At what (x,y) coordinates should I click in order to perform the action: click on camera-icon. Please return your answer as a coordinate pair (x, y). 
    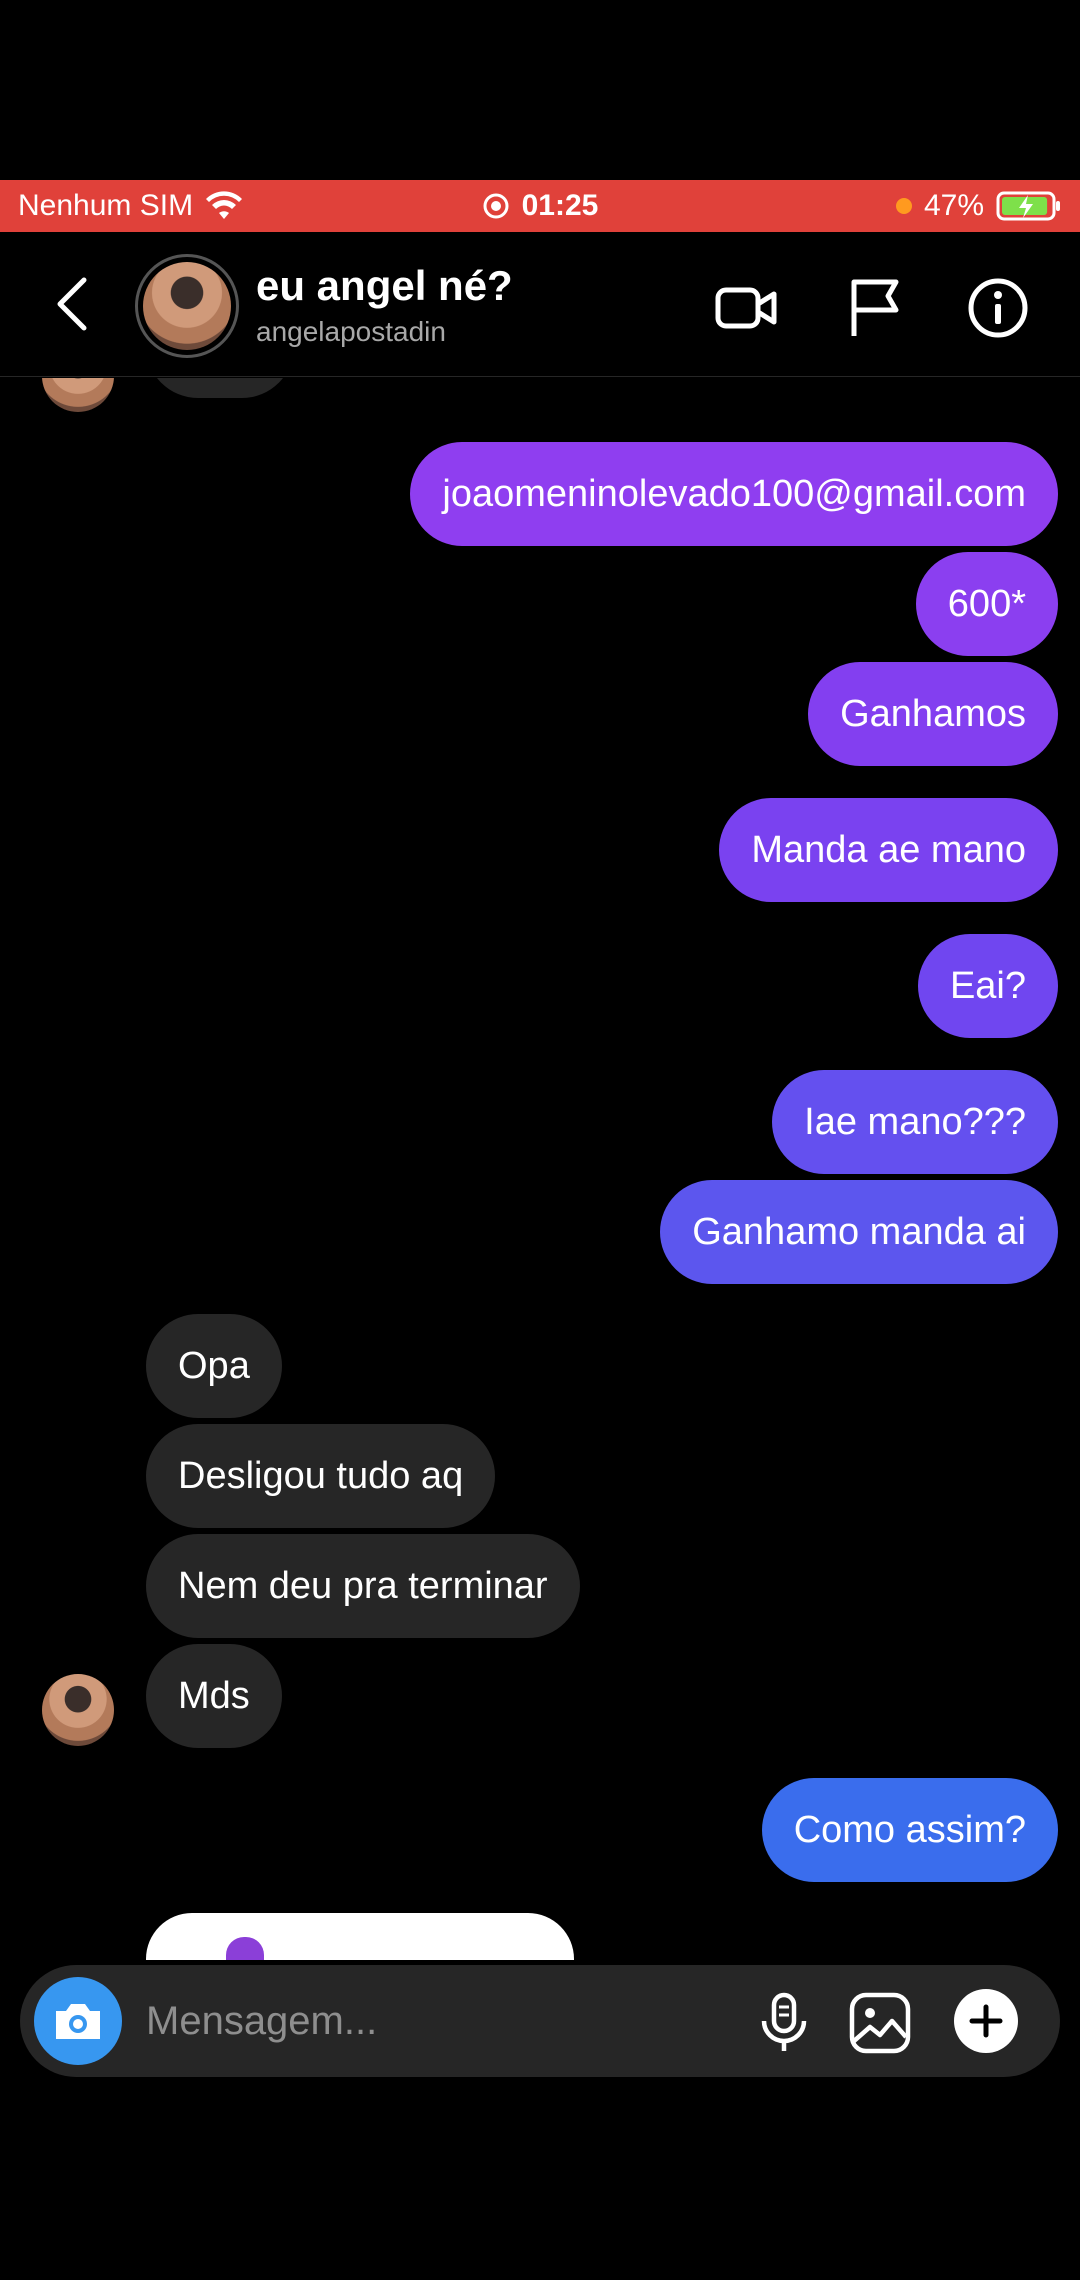
    Looking at the image, I should click on (78, 2021).